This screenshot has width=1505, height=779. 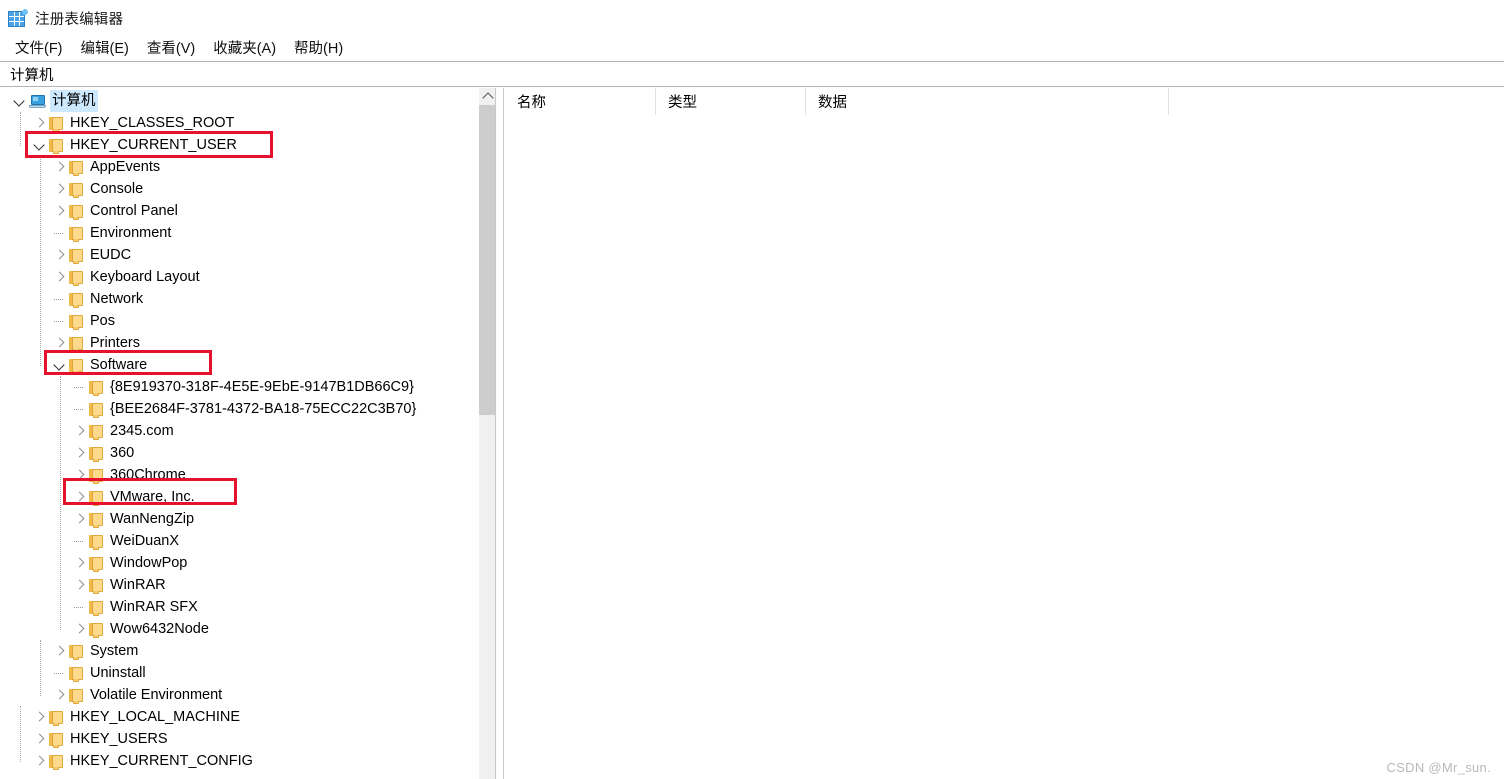 I want to click on tree-item-appevents: AppEvents, so click(x=239, y=167).